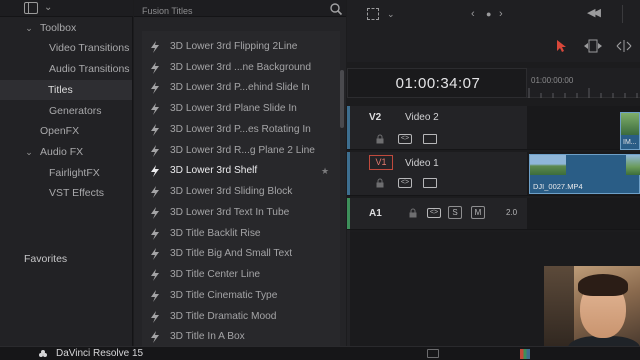 The height and width of the screenshot is (360, 640). I want to click on timeline-ruler: 01:00:00:00, so click(583, 83).